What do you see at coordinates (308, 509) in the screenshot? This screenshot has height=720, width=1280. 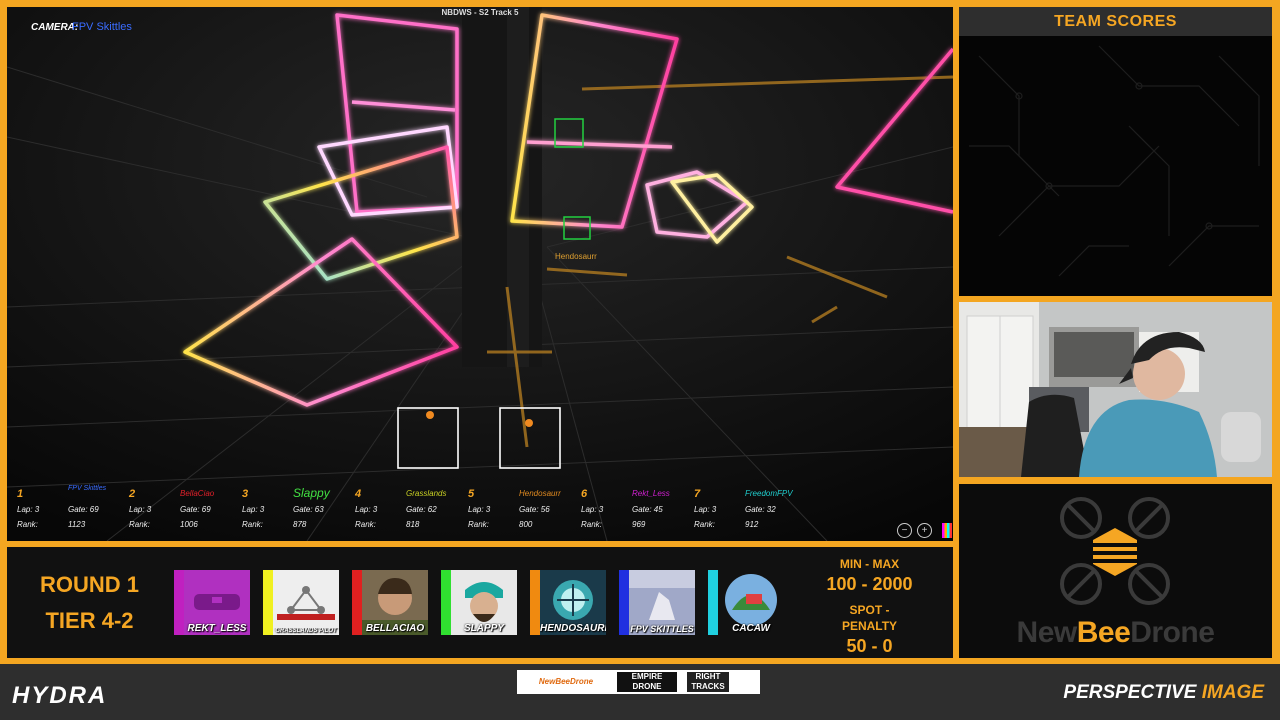 I see `gate-count: Gate: 63` at bounding box center [308, 509].